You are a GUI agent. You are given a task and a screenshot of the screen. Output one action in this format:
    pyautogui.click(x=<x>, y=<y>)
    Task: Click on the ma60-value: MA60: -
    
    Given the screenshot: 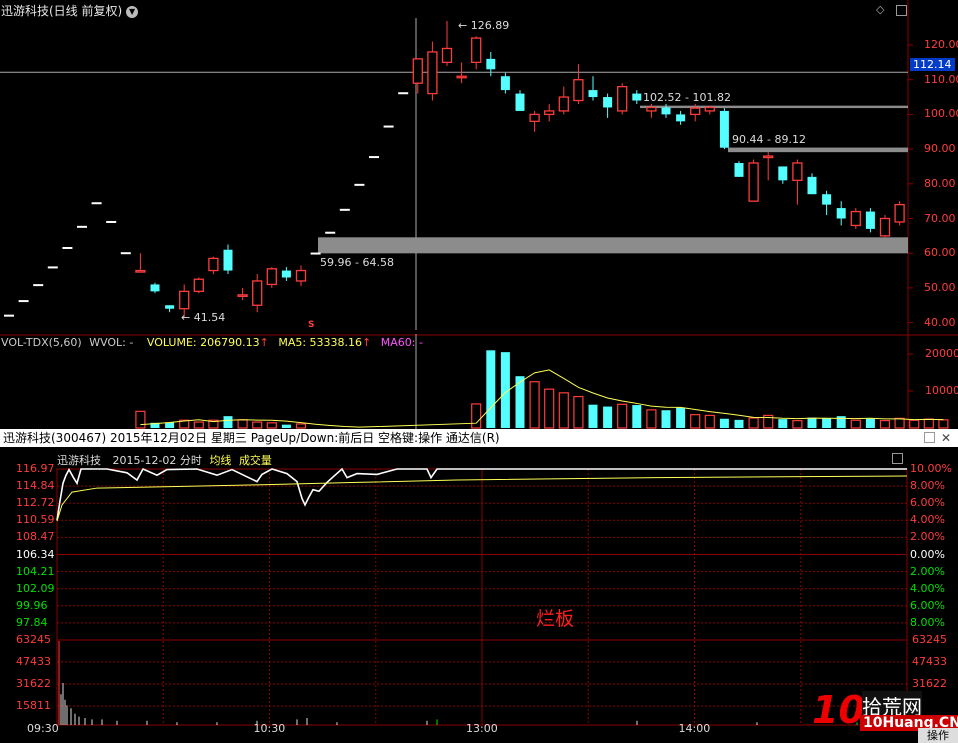 What is the action you would take?
    pyautogui.click(x=401, y=342)
    